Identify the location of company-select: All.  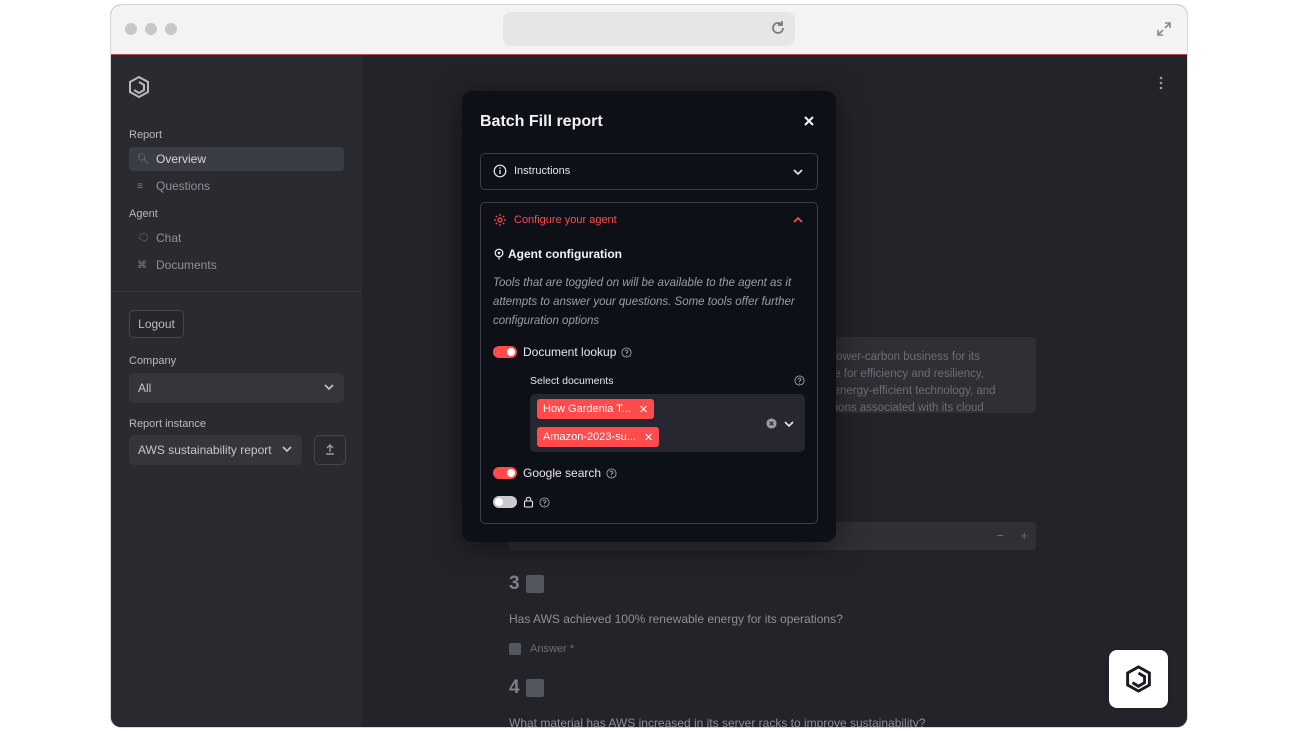
(236, 388).